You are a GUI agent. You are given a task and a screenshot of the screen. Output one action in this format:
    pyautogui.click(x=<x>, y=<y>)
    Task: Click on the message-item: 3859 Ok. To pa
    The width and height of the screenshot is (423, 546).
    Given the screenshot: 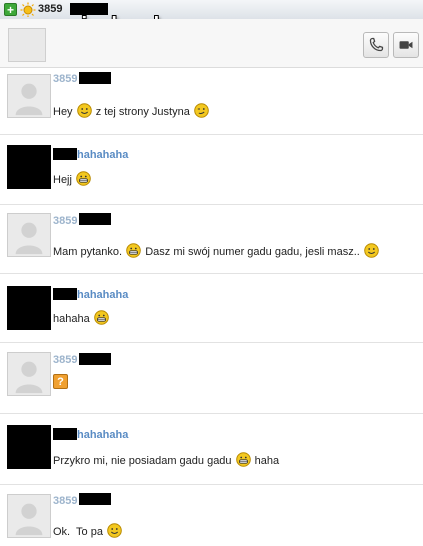 What is the action you would take?
    pyautogui.click(x=211, y=515)
    